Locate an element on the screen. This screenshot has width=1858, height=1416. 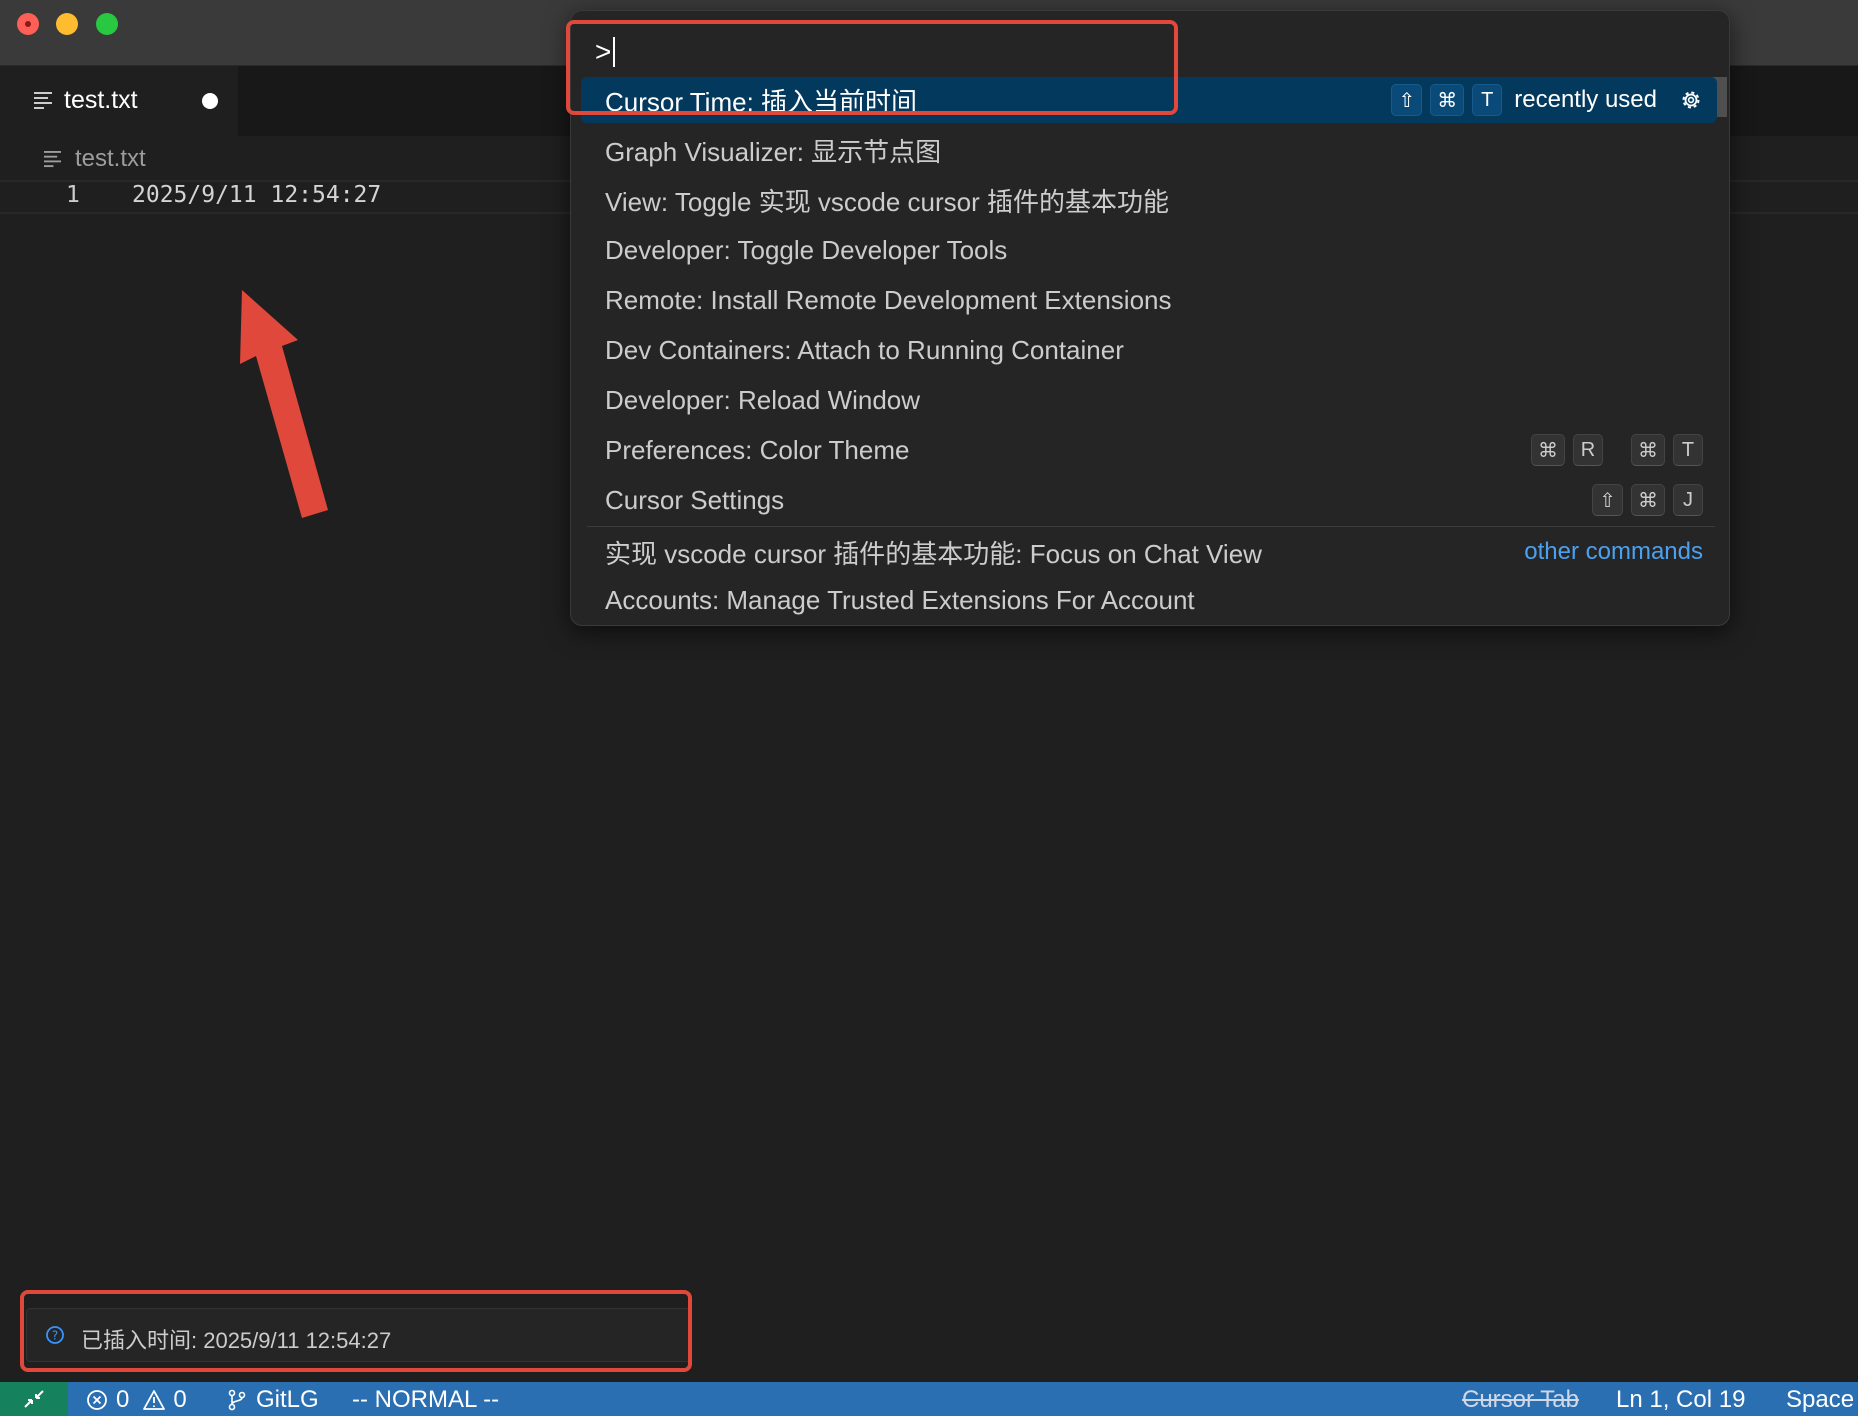
palette-group-label: other commands is located at coordinates (1613, 552).